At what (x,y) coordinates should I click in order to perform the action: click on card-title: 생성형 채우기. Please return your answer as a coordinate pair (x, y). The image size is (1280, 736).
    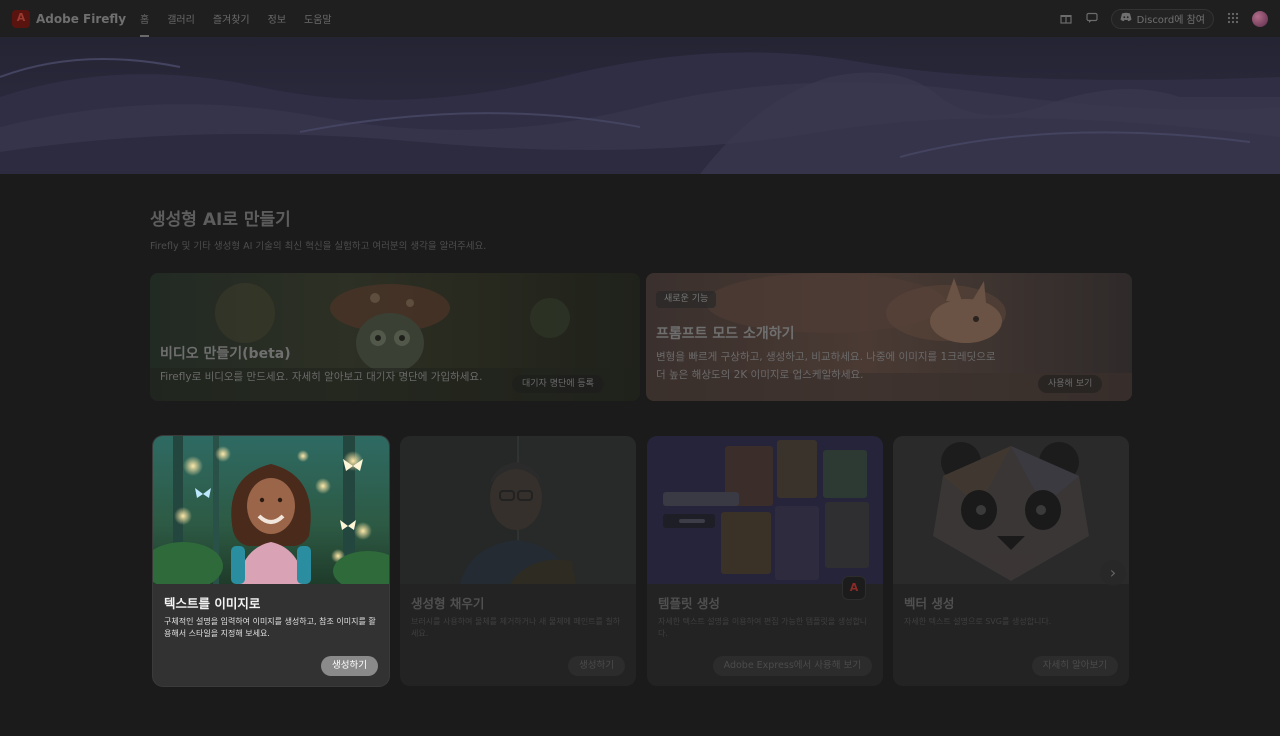
    Looking at the image, I should click on (448, 603).